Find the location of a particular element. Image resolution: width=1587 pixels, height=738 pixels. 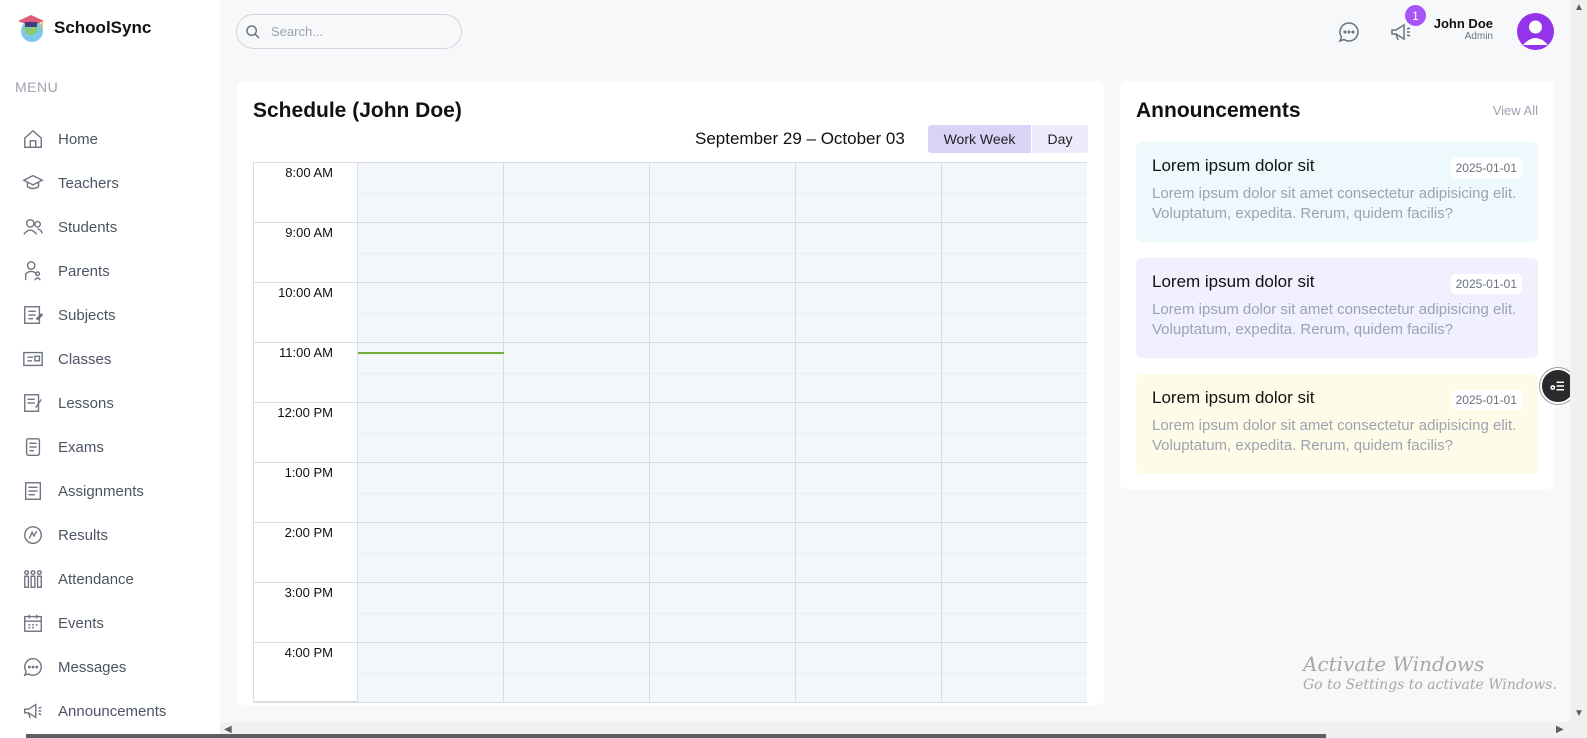

sidebar-item-subjects: Subjects is located at coordinates (110, 315).